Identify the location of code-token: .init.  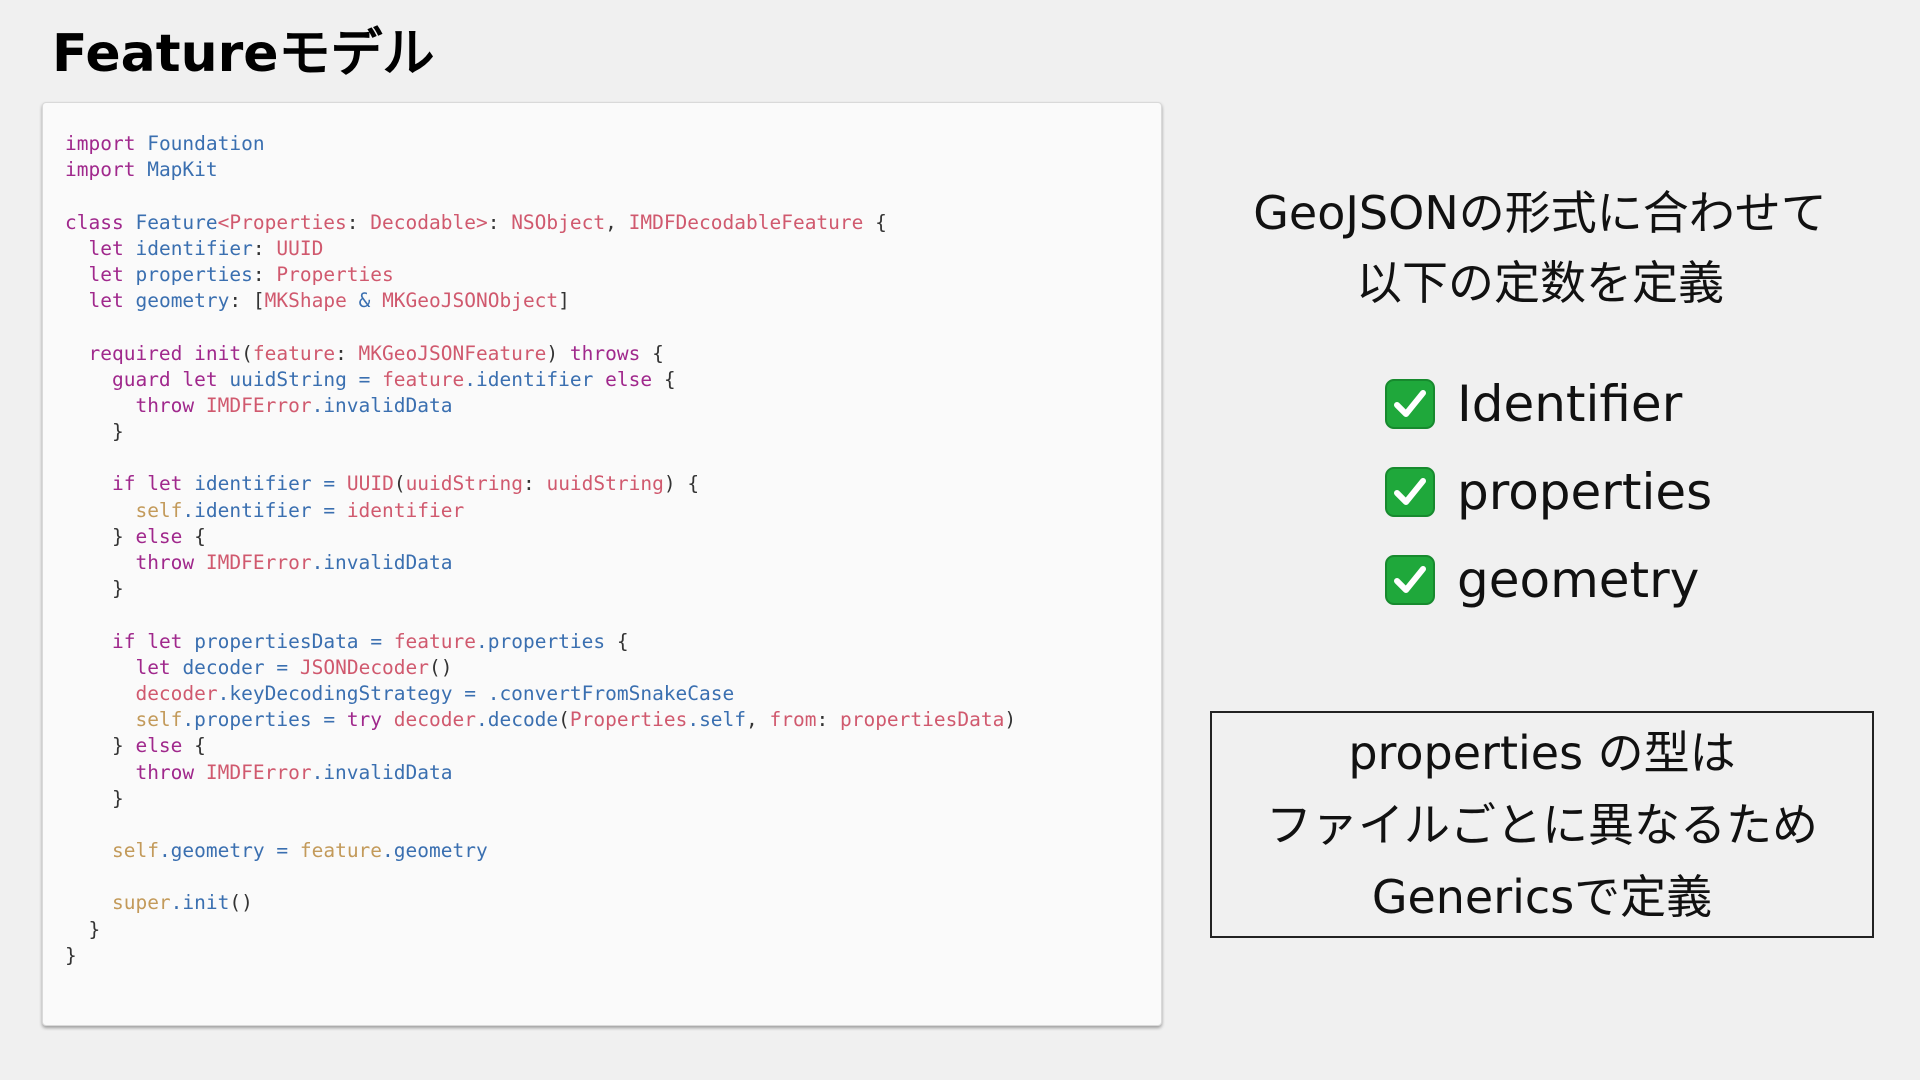
(200, 903).